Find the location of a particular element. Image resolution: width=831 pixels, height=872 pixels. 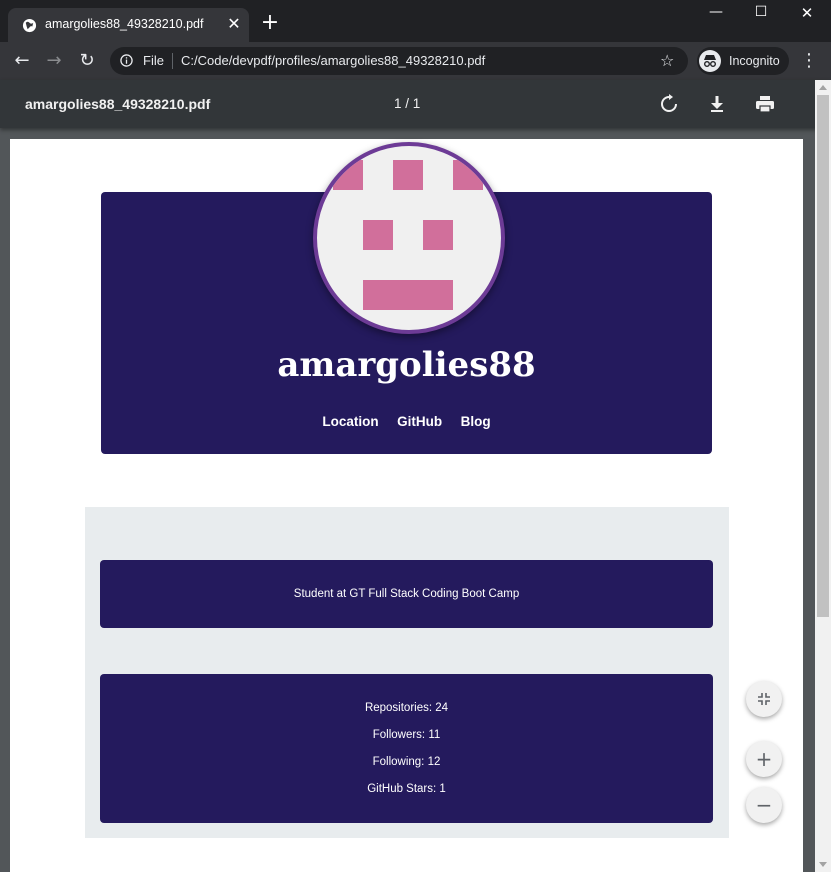

protocol-label: File is located at coordinates (153, 60).